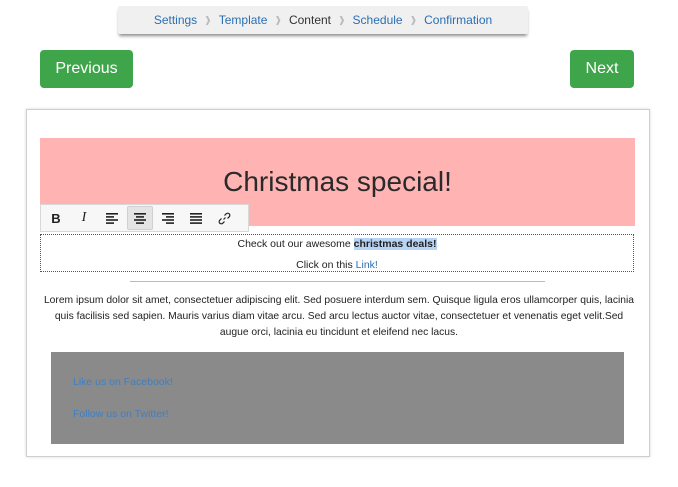 The height and width of the screenshot is (487, 678). I want to click on link-icon, so click(224, 218).